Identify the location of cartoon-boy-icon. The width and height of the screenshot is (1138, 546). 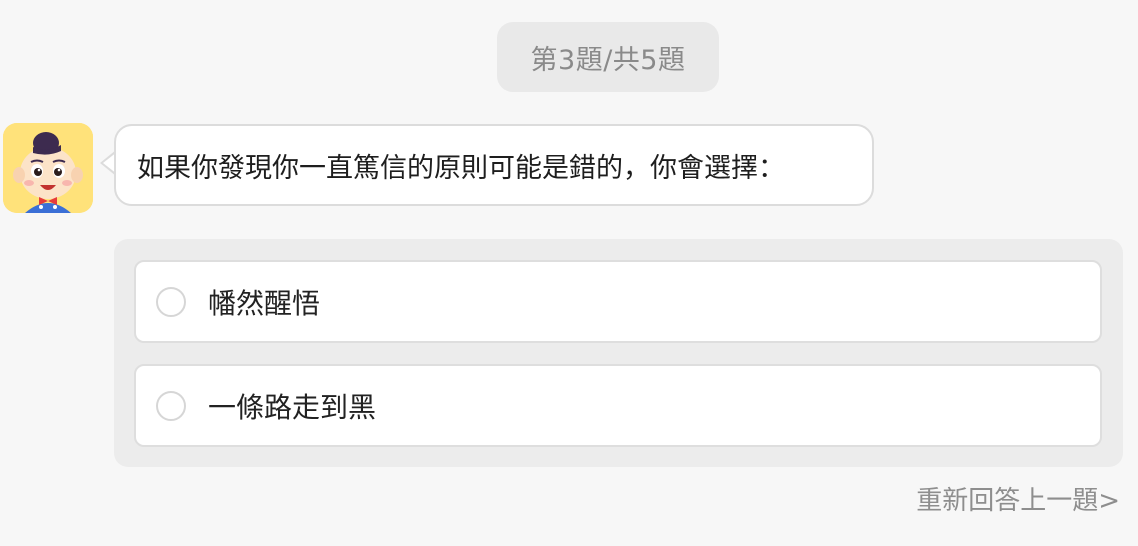
(48, 168).